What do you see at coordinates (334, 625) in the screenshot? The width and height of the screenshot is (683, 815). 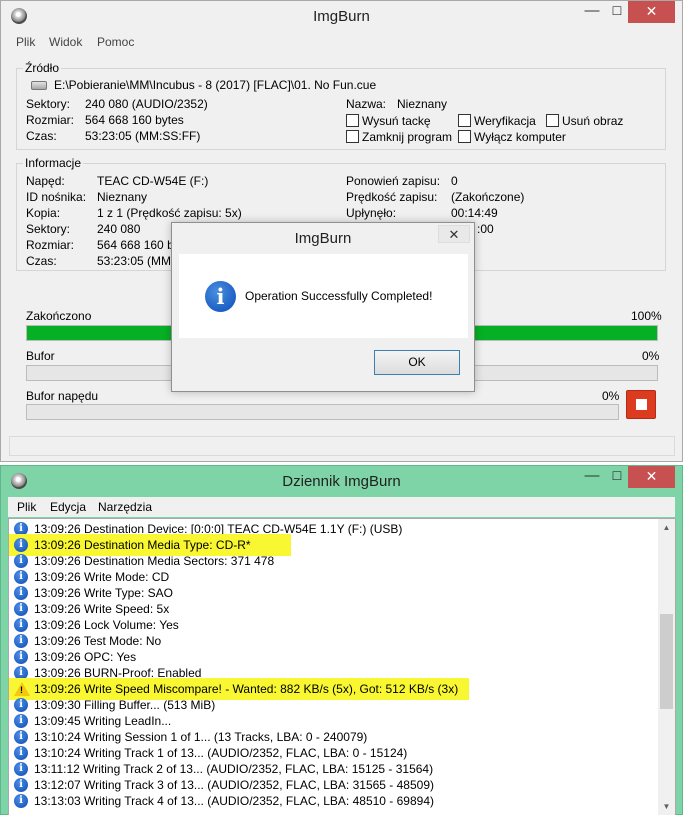 I see `log-line: i 13:09:26 Lock Volume: Yes` at bounding box center [334, 625].